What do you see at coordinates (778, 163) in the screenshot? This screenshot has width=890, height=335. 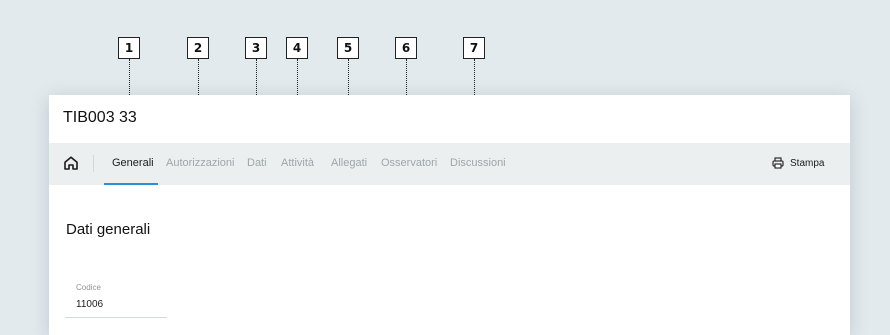 I see `printer-icon` at bounding box center [778, 163].